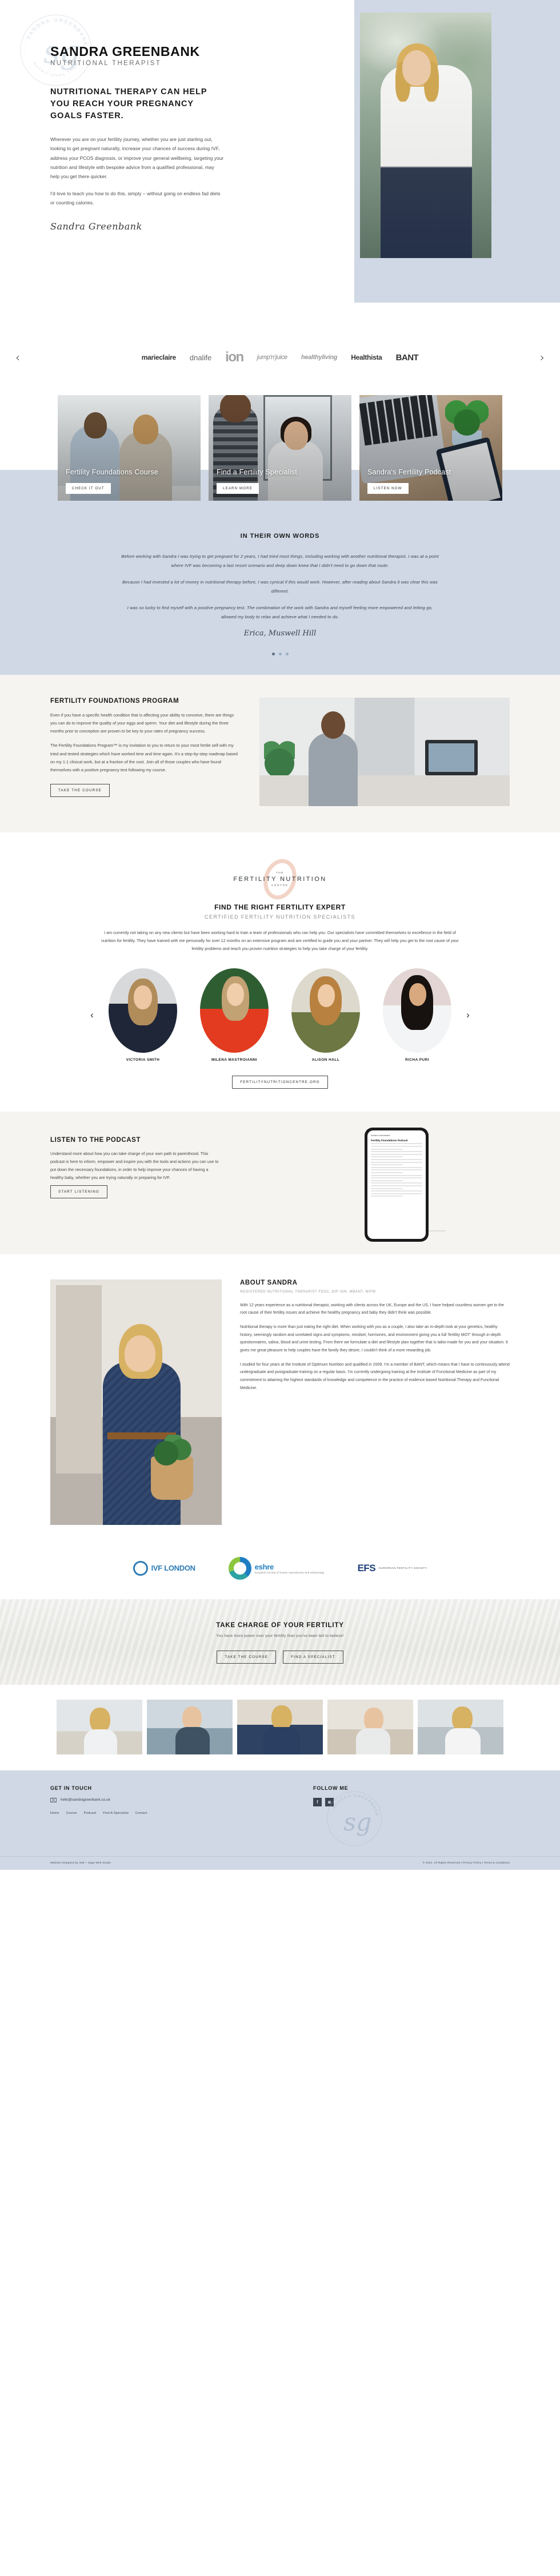  Describe the element at coordinates (159, 357) in the screenshot. I see `press-logo: marieclaire` at that location.